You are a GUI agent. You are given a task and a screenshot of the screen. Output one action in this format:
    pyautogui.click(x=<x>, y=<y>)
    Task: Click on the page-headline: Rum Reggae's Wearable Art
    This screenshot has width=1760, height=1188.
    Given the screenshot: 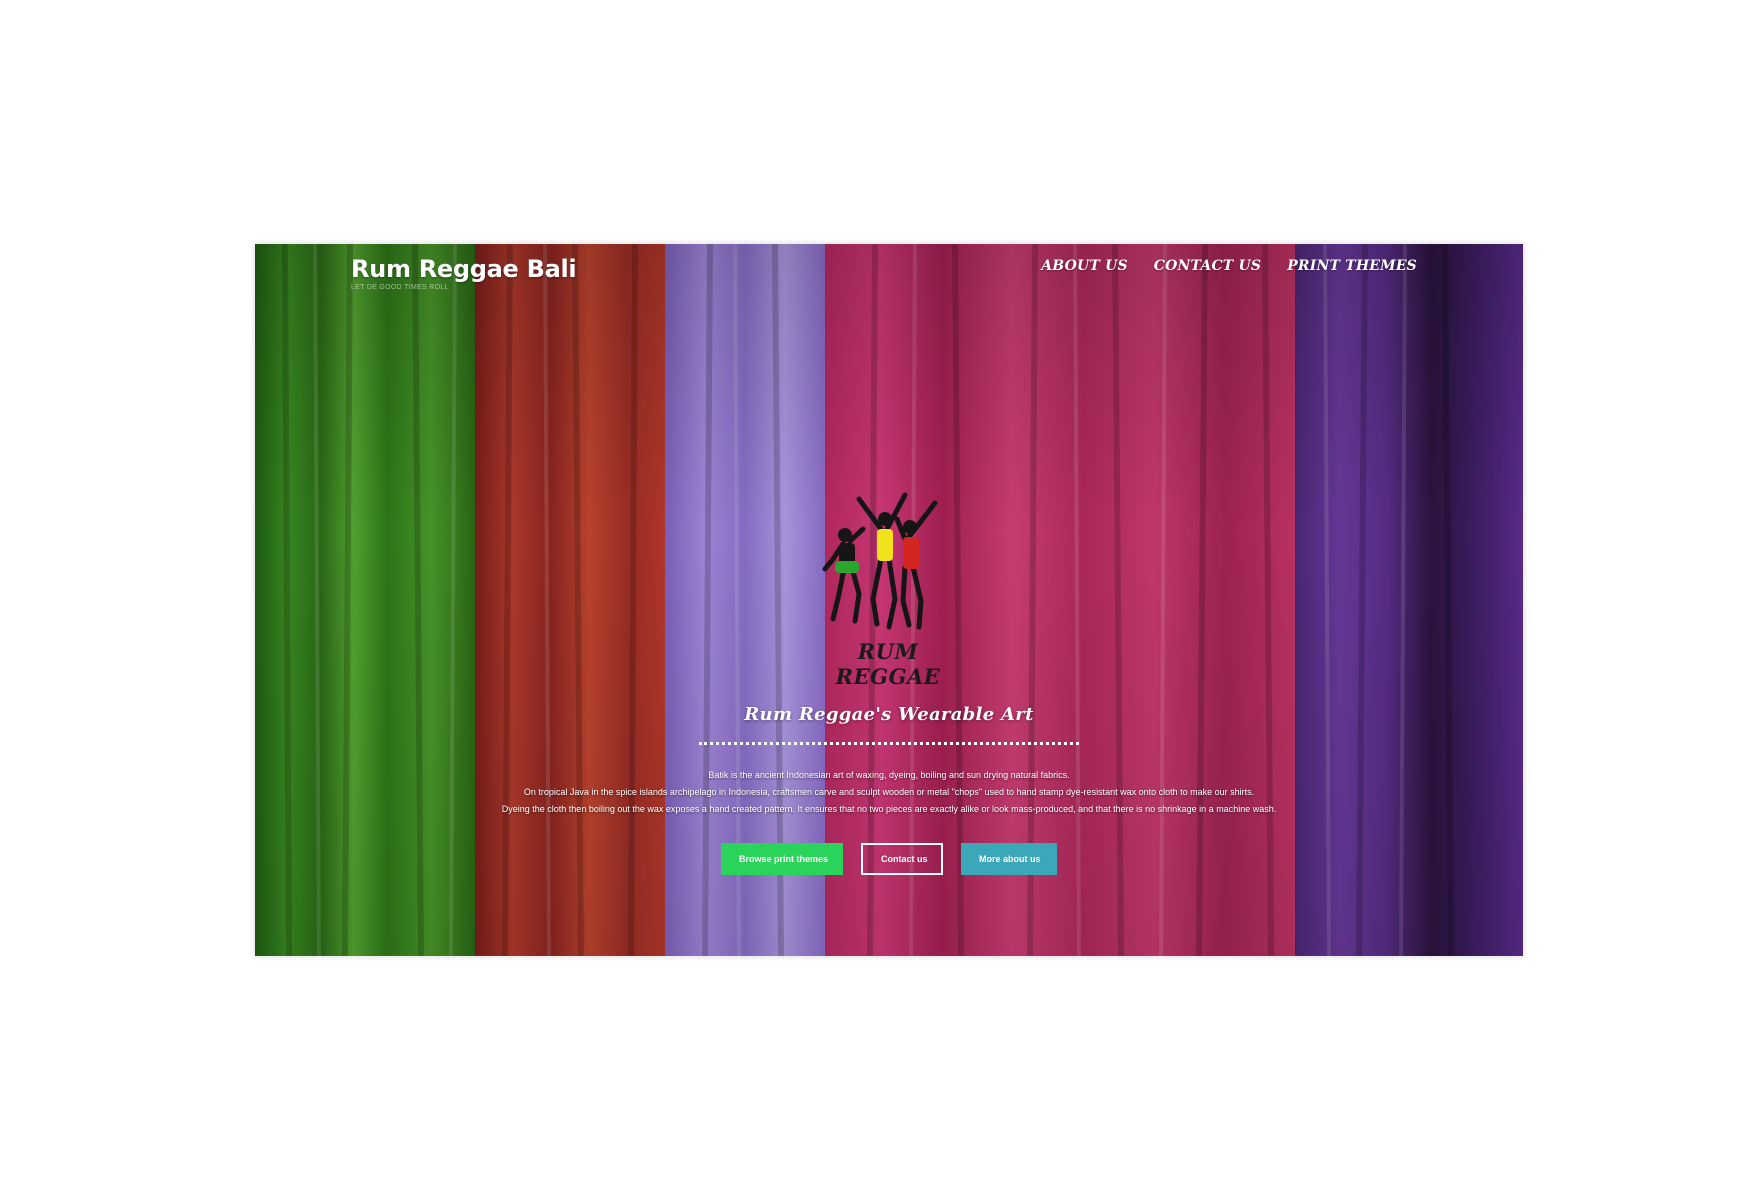 What is the action you would take?
    pyautogui.click(x=889, y=714)
    